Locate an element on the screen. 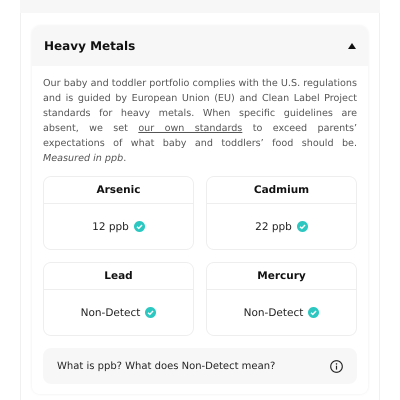  metal-value: 12 ppb is located at coordinates (110, 226).